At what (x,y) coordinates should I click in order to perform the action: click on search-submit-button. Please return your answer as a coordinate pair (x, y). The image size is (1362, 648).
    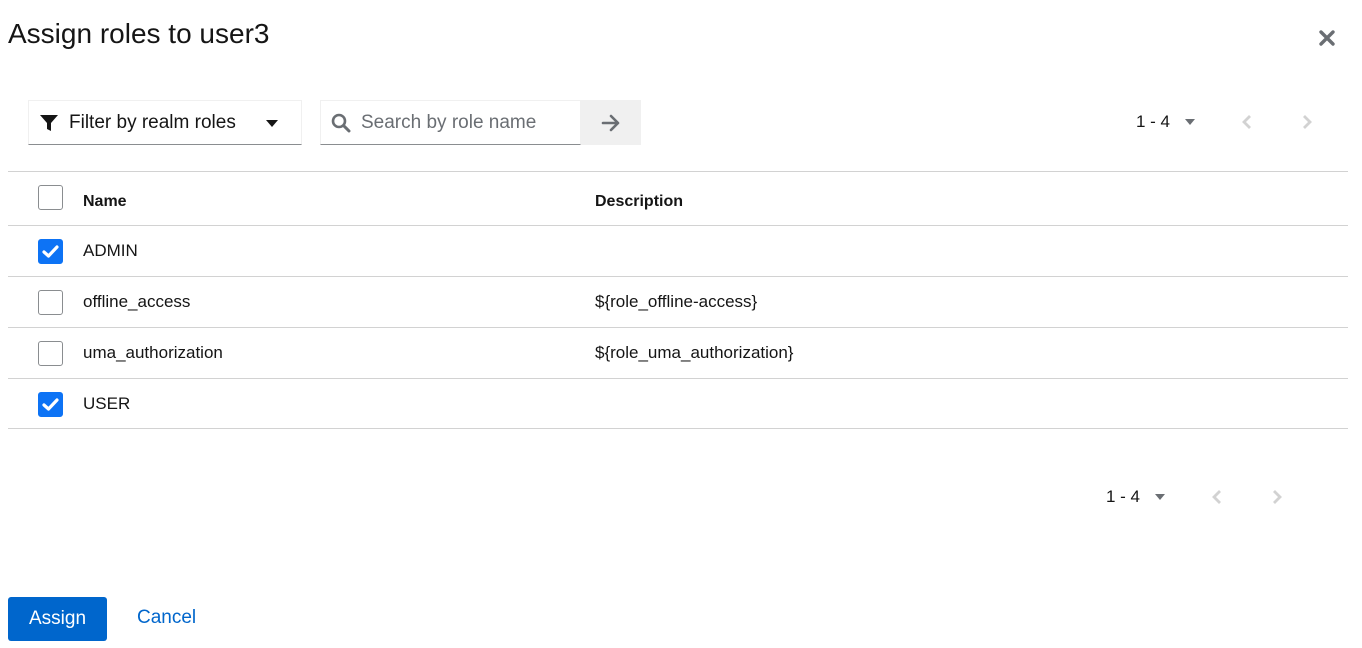
    Looking at the image, I should click on (611, 122).